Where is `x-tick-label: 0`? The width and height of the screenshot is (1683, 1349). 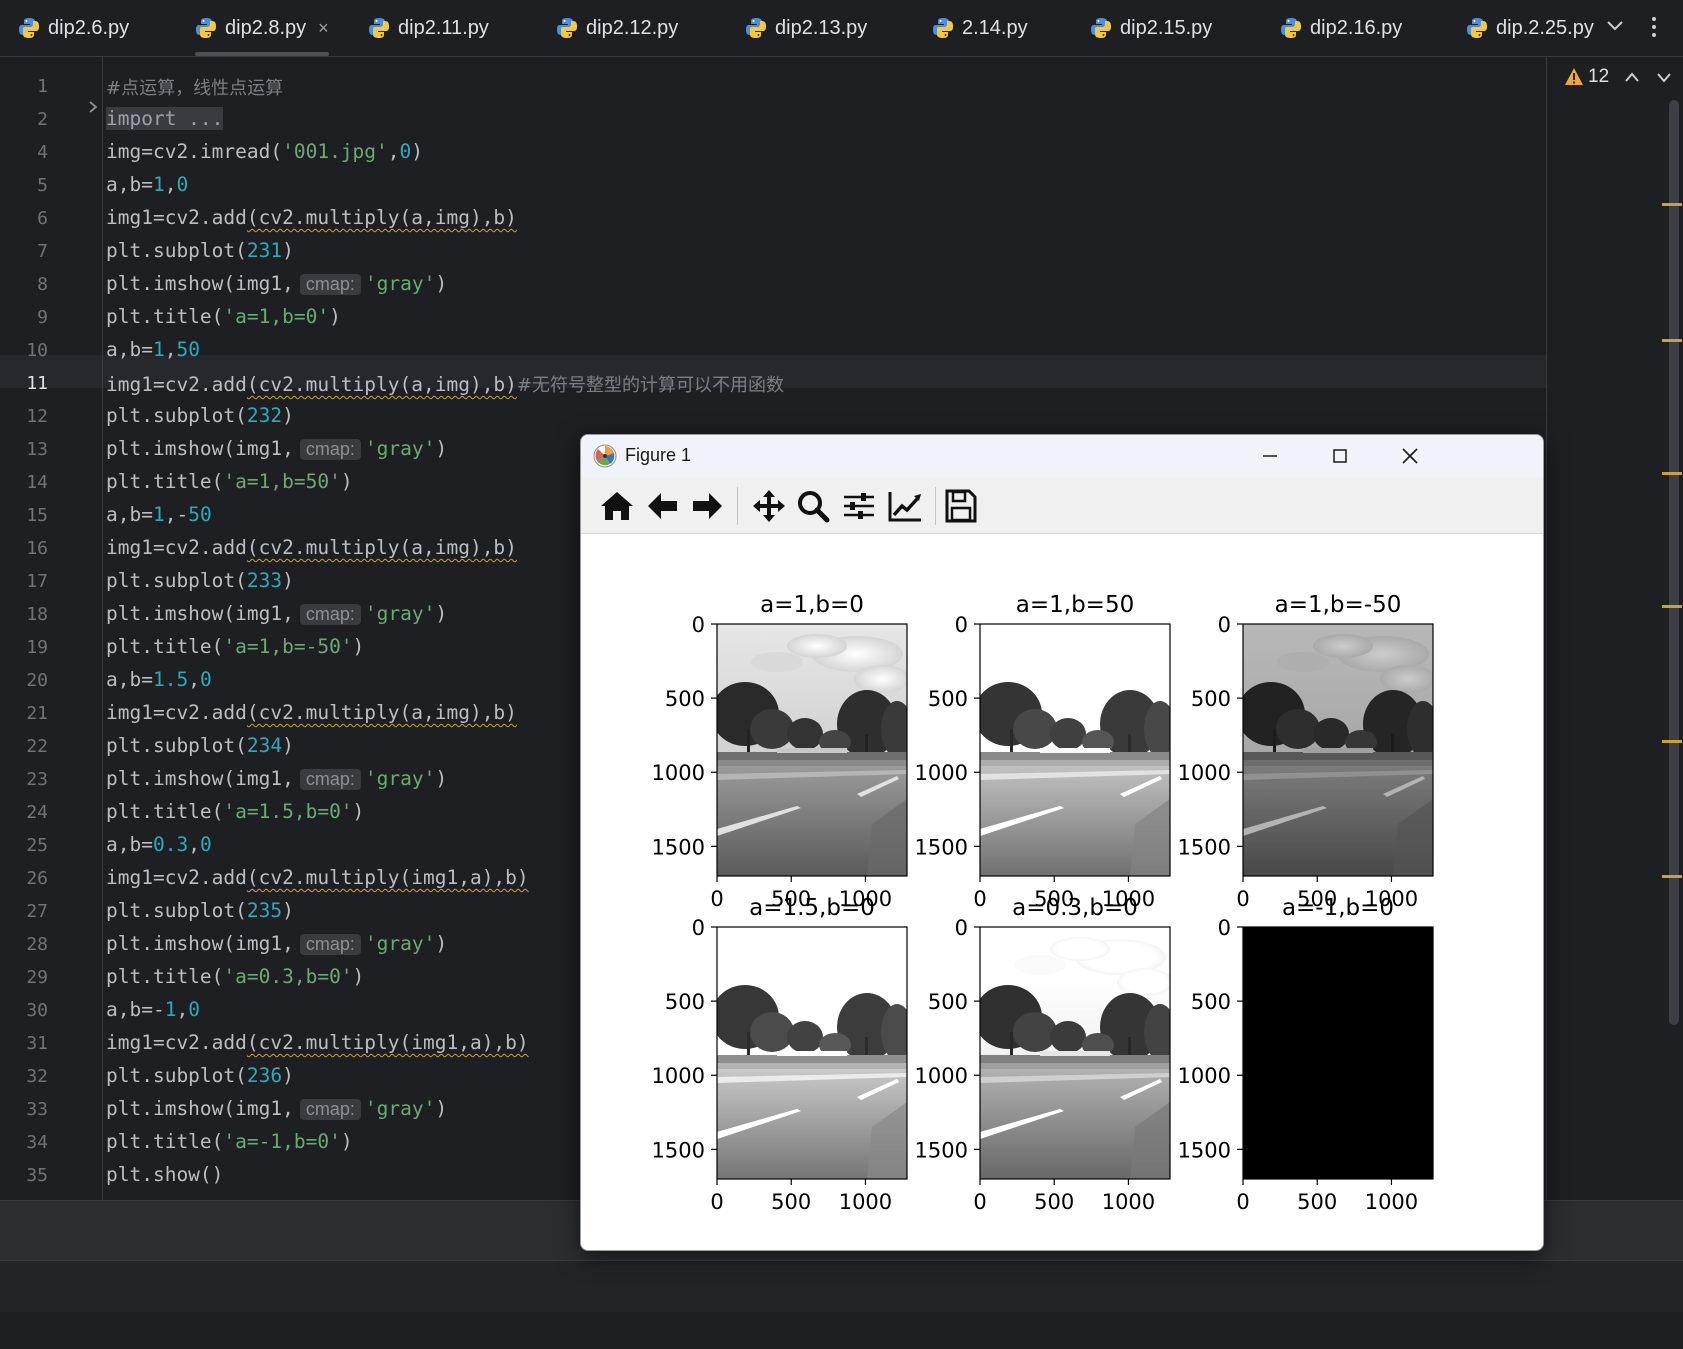 x-tick-label: 0 is located at coordinates (716, 1202).